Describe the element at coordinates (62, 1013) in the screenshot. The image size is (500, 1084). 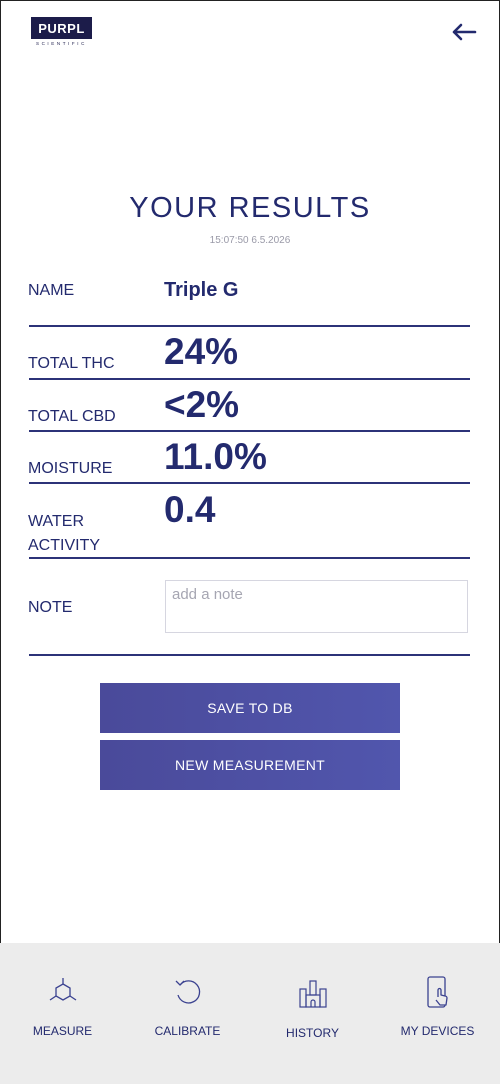
I see `tab-measure: MEASURE` at that location.